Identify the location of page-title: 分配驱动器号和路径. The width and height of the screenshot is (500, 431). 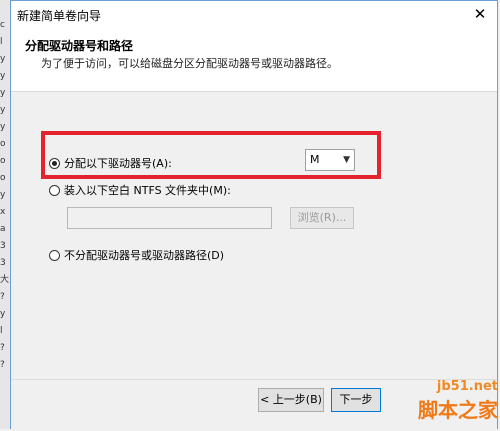
(79, 46).